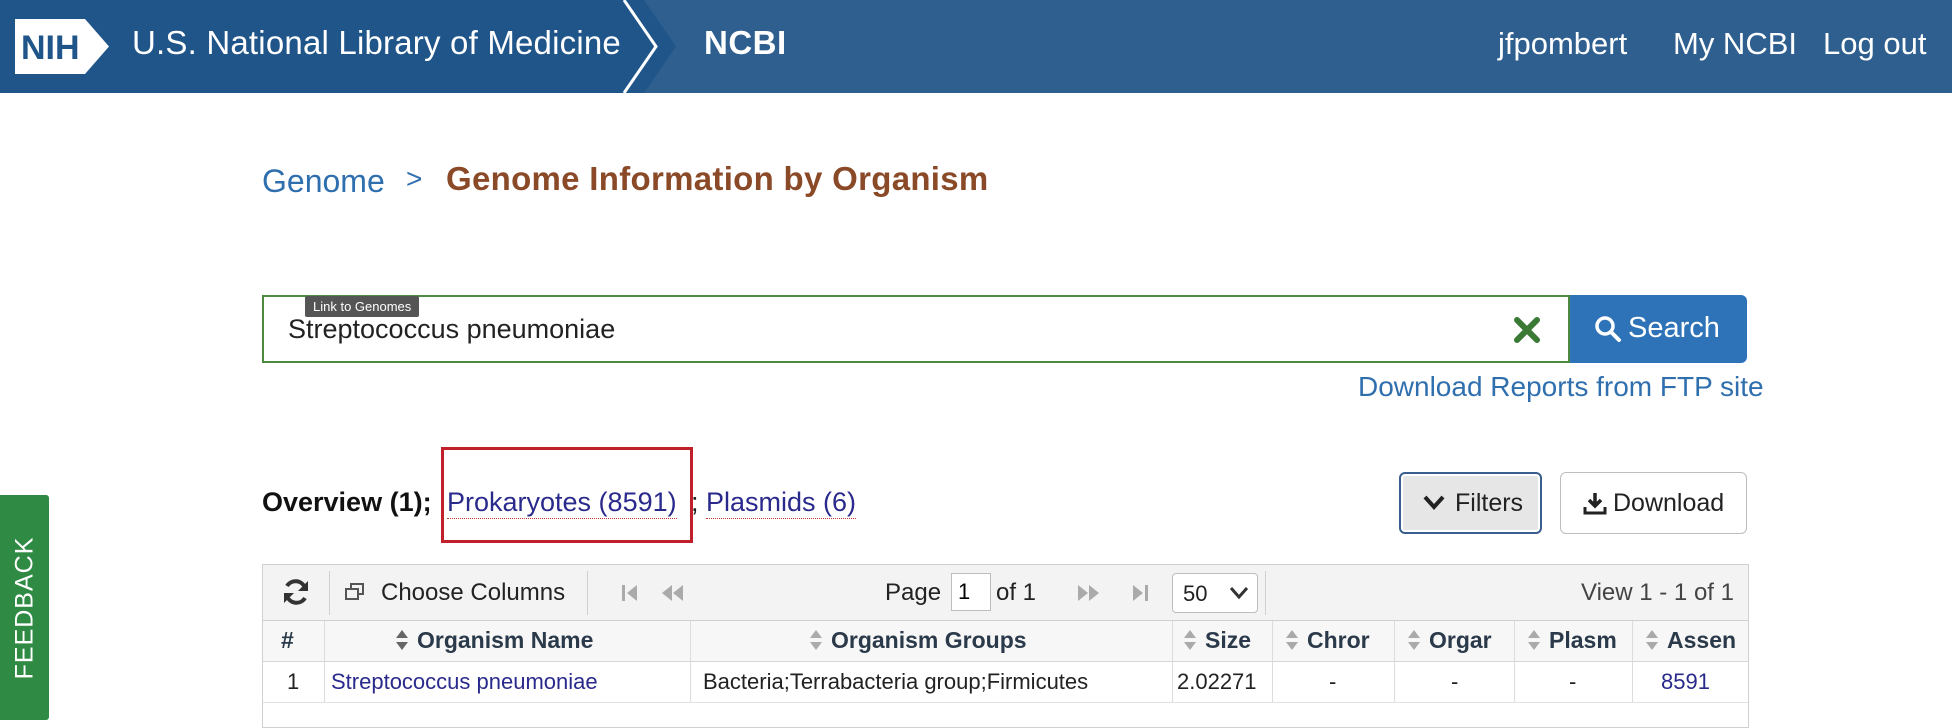 This screenshot has height=728, width=1952. Describe the element at coordinates (1527, 330) in the screenshot. I see `clear-search-icon` at that location.